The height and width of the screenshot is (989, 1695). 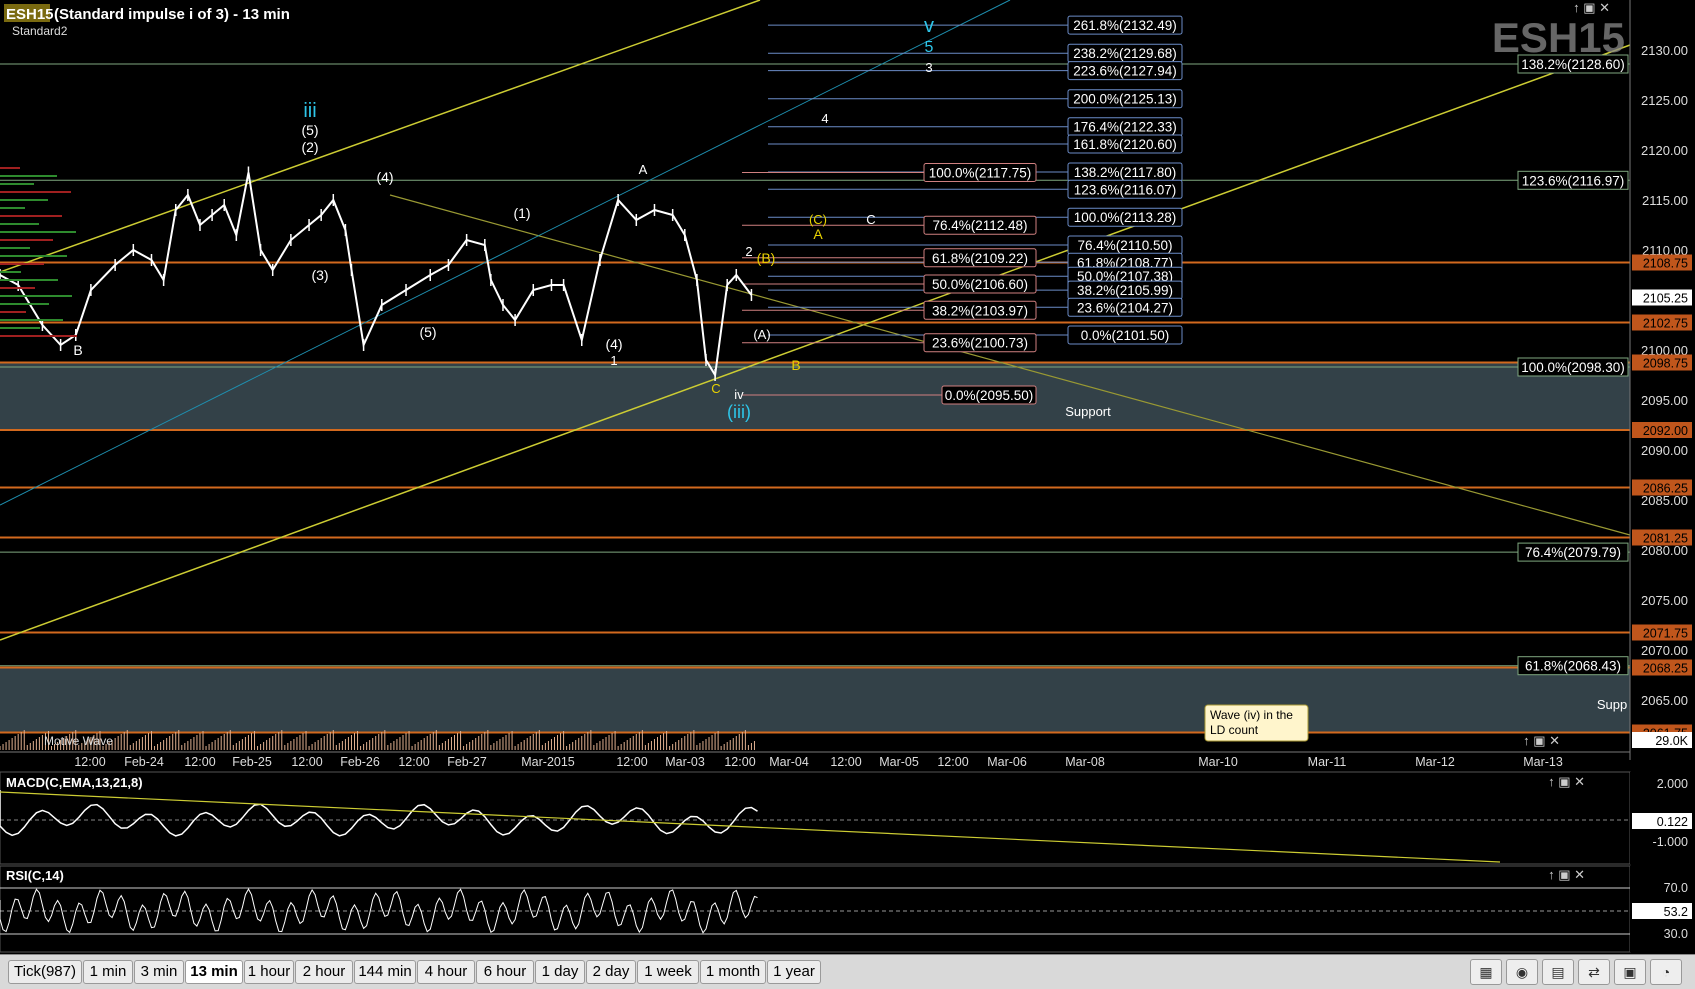 I want to click on fib-a-label: 38.2%(2103.97), so click(x=980, y=310).